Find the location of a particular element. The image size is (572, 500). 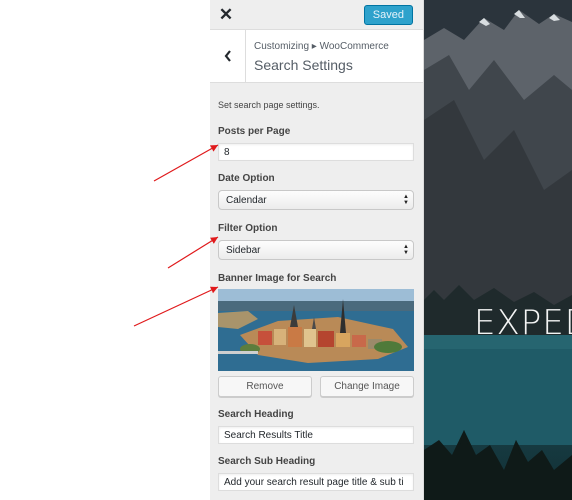

breadcrumb: Customizing ▸ WooCommerce is located at coordinates (321, 46).